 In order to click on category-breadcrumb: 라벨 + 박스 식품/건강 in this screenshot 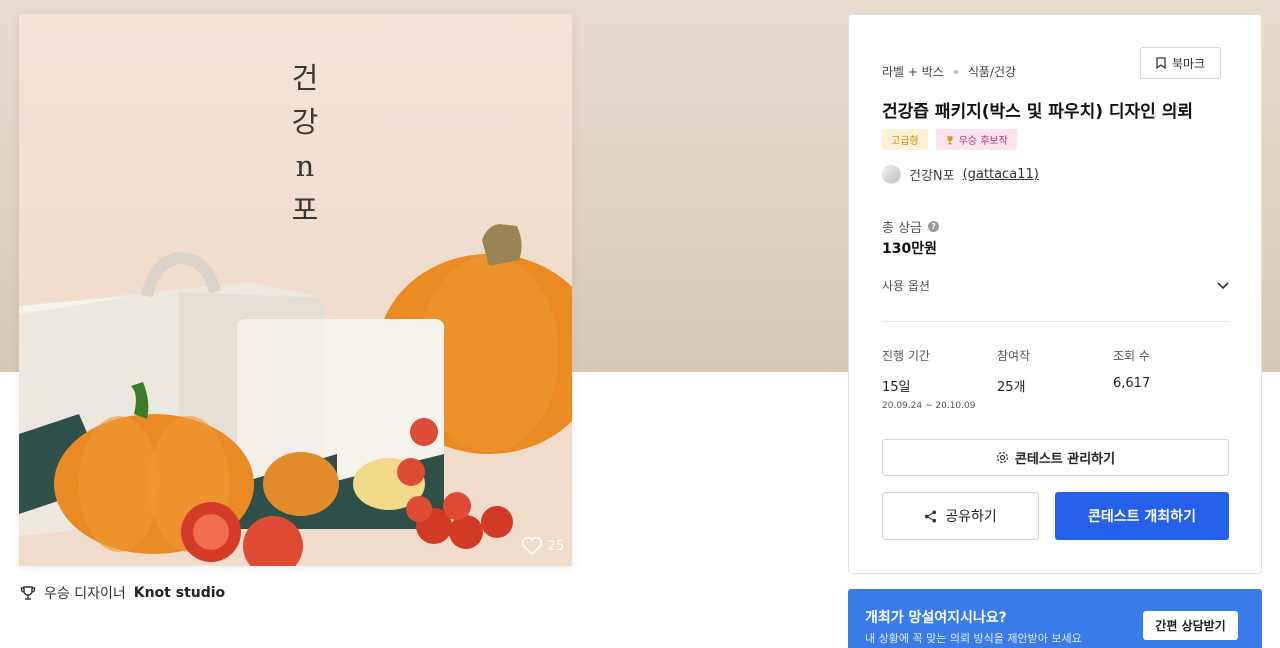, I will do `click(949, 71)`.